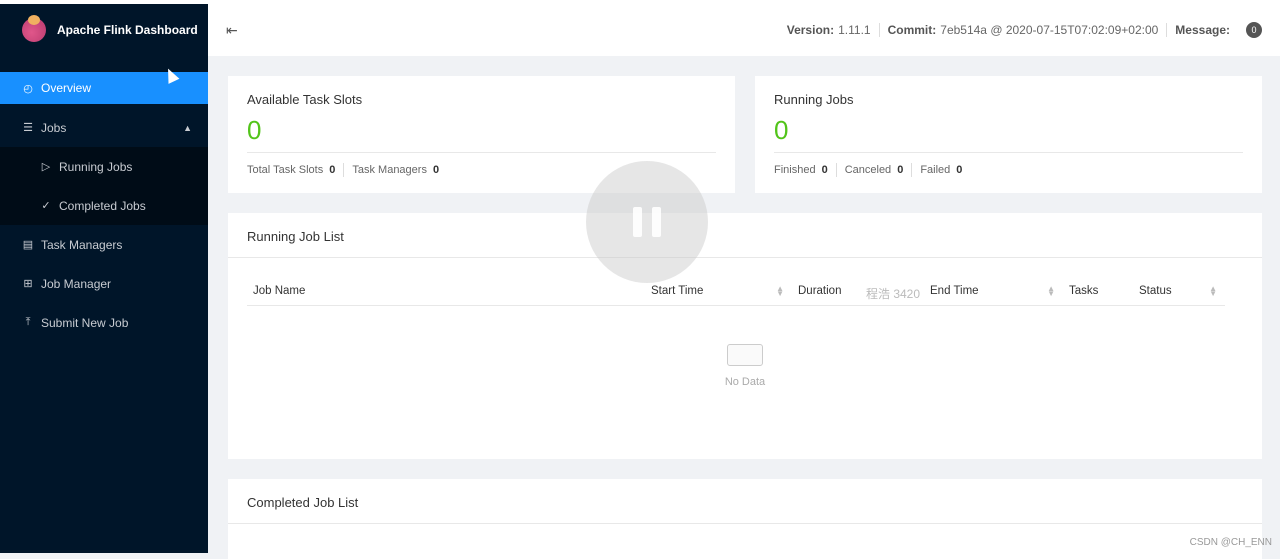 This screenshot has width=1280, height=559. Describe the element at coordinates (814, 99) in the screenshot. I see `card-title: Running Jobs` at that location.